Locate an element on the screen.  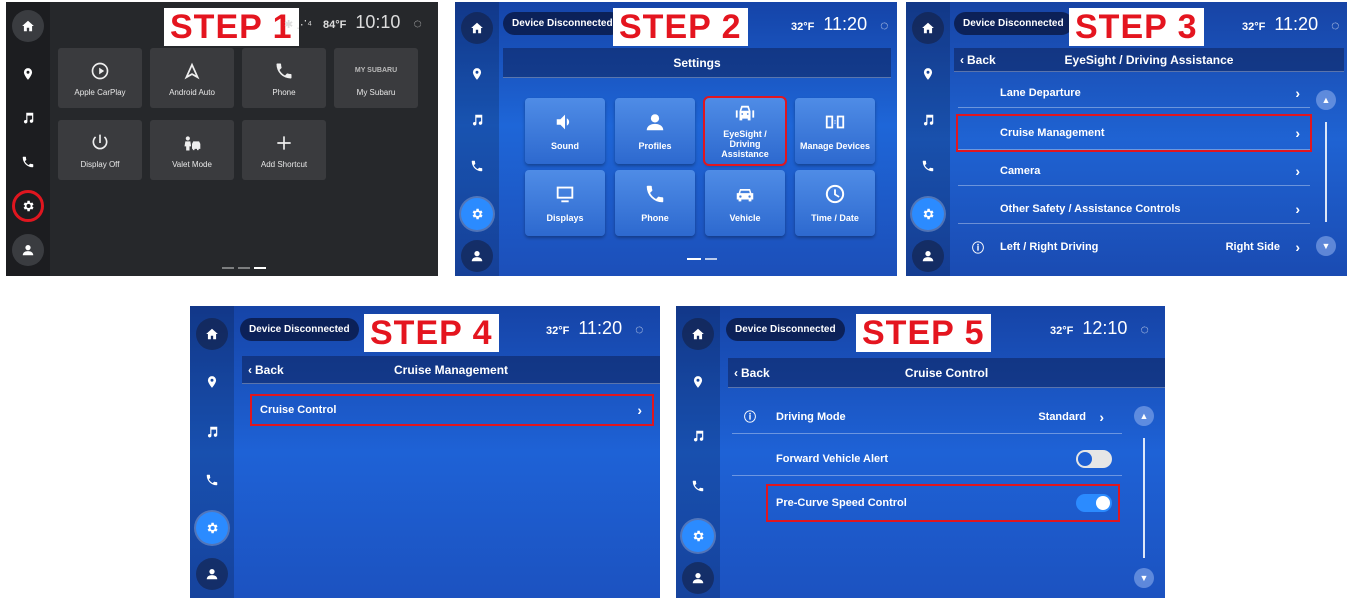
list-item-other-safety: Other Safety / Assistance Controls › is located at coordinates (1134, 209).